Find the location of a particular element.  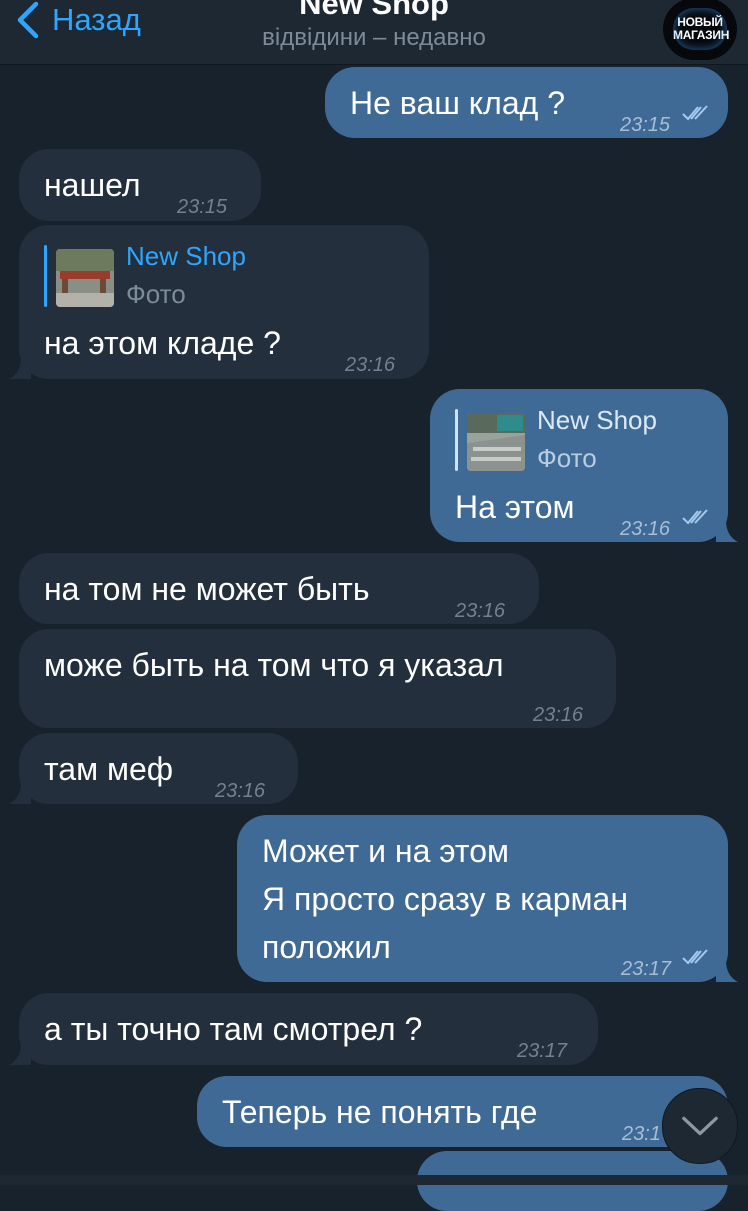

message-text: На этом is located at coordinates (515, 507).